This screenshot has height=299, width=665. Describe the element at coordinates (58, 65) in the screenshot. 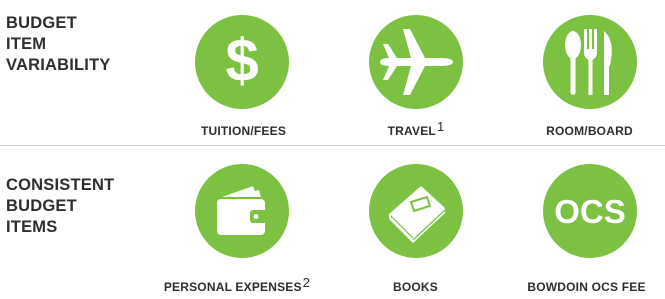

I see `heading-line: VARIABILITY` at that location.